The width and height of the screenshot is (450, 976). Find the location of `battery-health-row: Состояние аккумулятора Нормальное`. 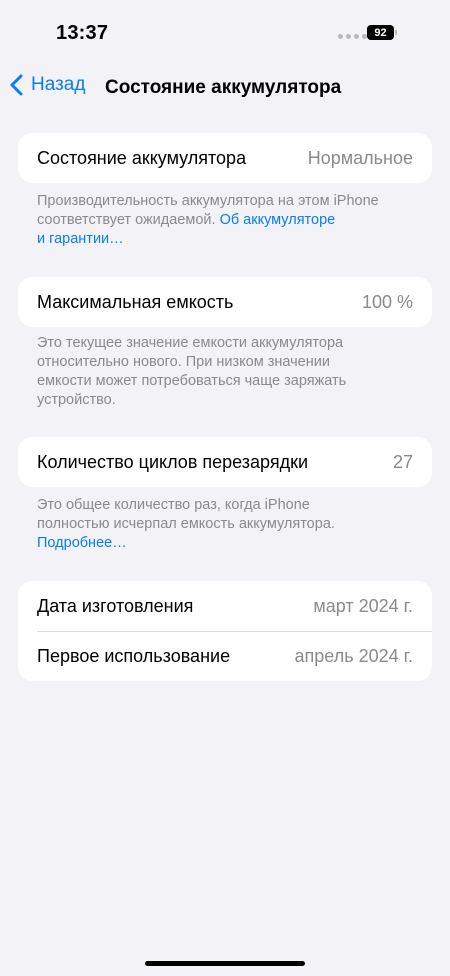

battery-health-row: Состояние аккумулятора Нормальное is located at coordinates (225, 158).